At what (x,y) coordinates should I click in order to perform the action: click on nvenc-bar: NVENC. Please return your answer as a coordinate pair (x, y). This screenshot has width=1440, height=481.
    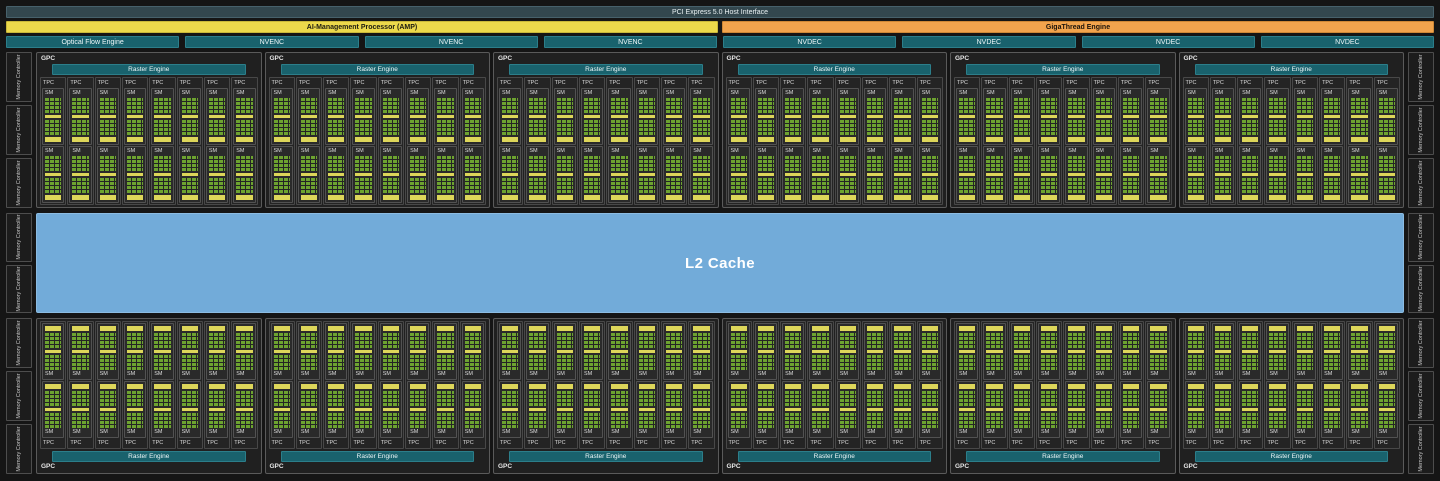
    Looking at the image, I should click on (451, 42).